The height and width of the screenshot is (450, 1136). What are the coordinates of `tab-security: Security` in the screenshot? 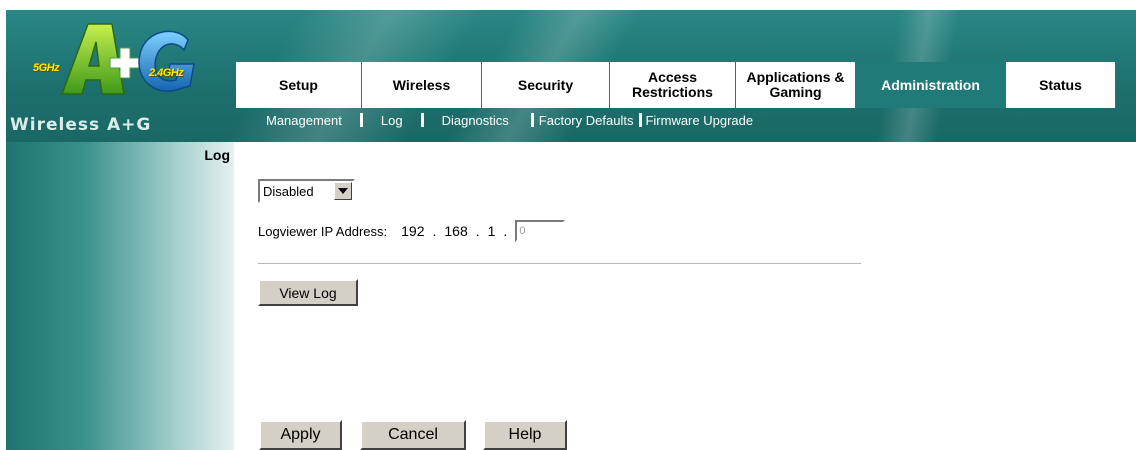 It's located at (546, 85).